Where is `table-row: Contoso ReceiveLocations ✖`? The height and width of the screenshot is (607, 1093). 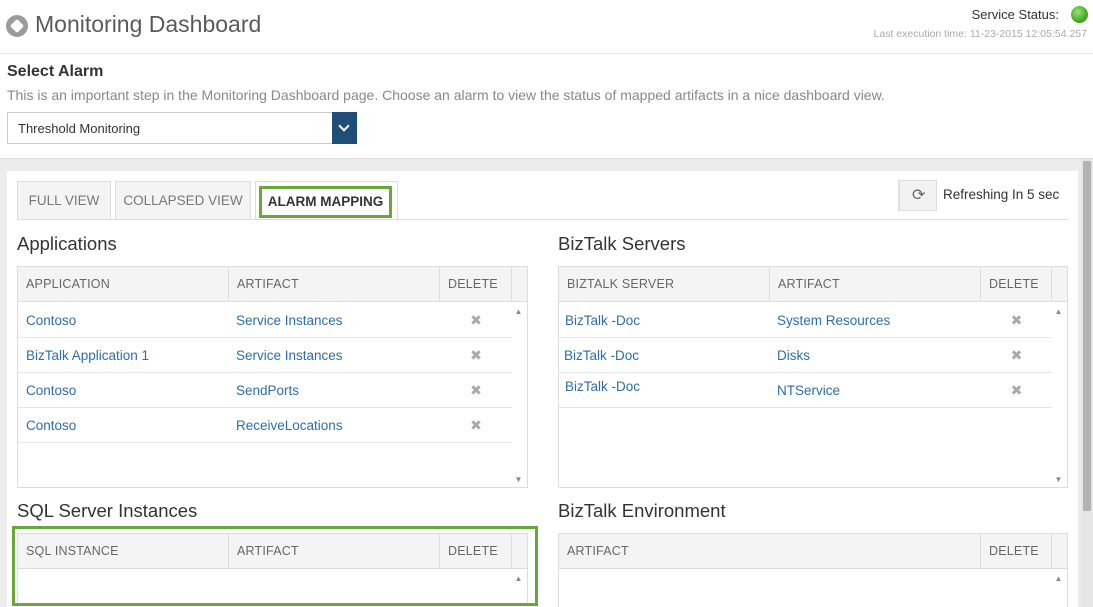 table-row: Contoso ReceiveLocations ✖ is located at coordinates (265, 425).